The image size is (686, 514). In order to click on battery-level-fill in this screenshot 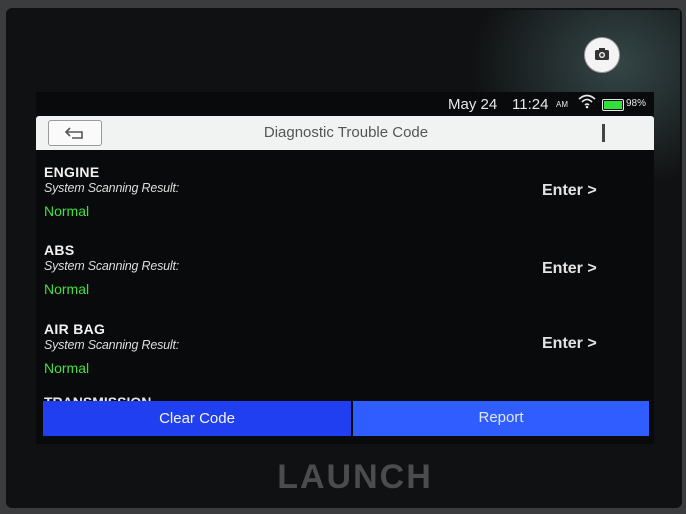, I will do `click(613, 105)`.